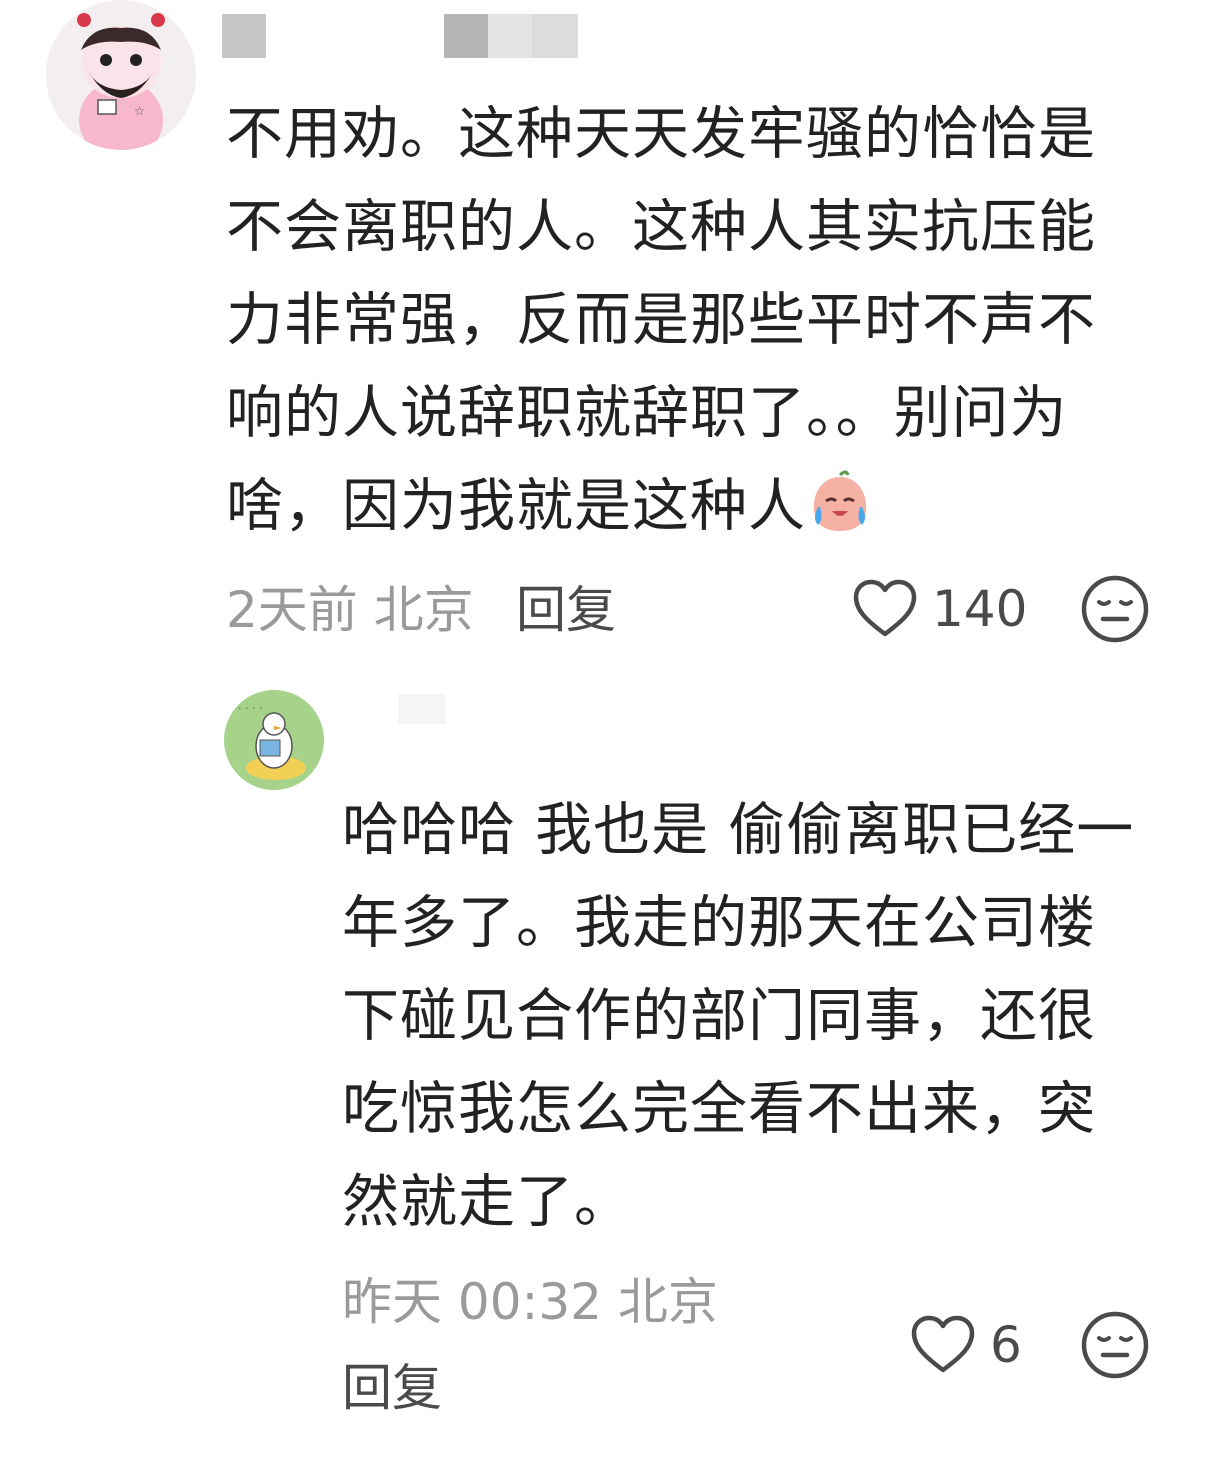 This screenshot has height=1467, width=1220. Describe the element at coordinates (980, 609) in the screenshot. I see `like-count: 140` at that location.